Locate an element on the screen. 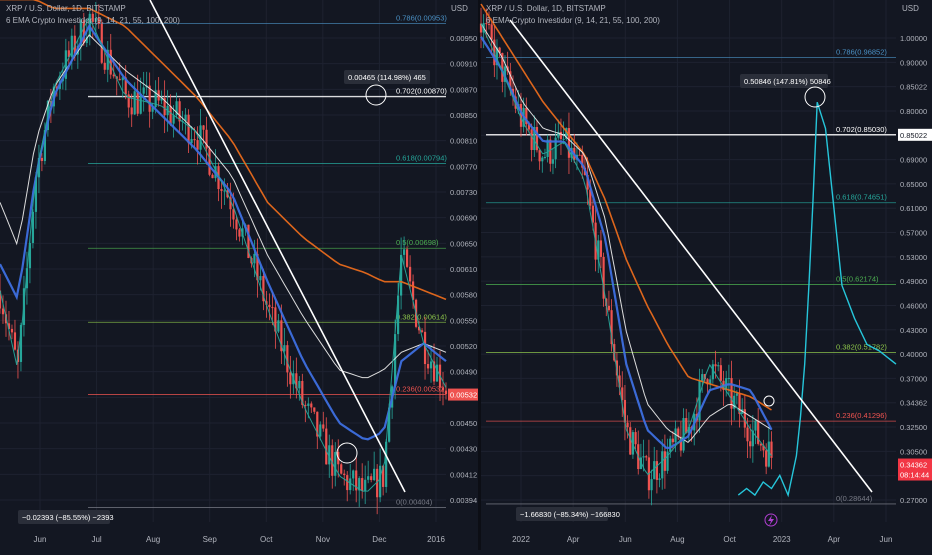 The image size is (932, 555). right-y-tick: 0.30500 is located at coordinates (913, 451).